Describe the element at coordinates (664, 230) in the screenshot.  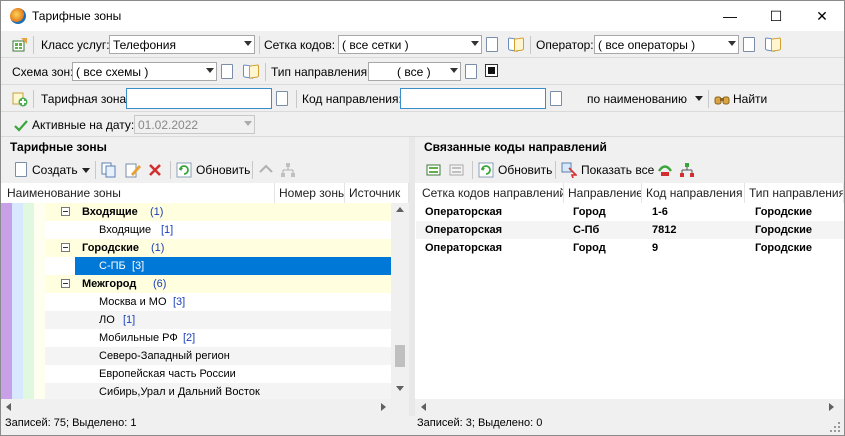
I see `cell-direction-code: 7812` at that location.